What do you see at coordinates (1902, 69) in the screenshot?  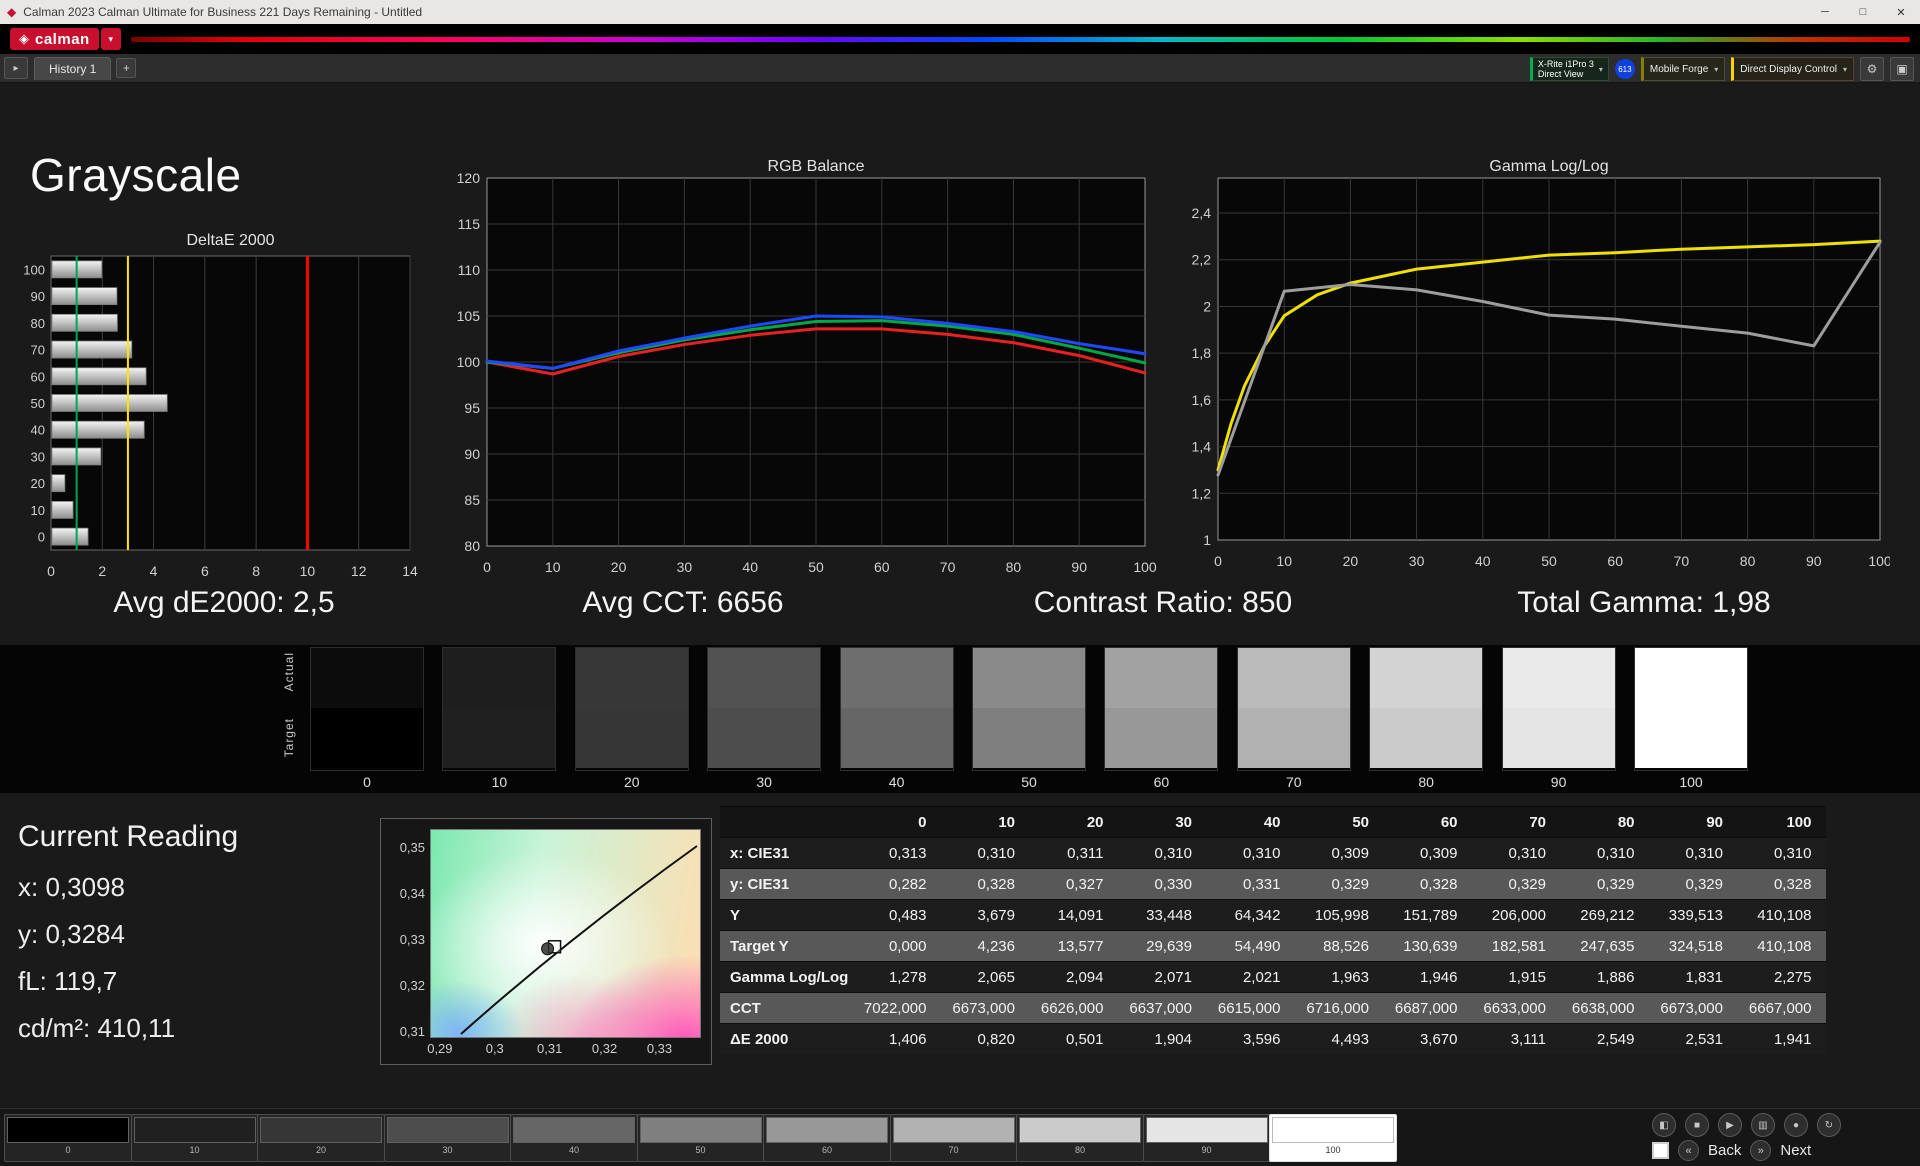 I see `layout-icon: ▣` at bounding box center [1902, 69].